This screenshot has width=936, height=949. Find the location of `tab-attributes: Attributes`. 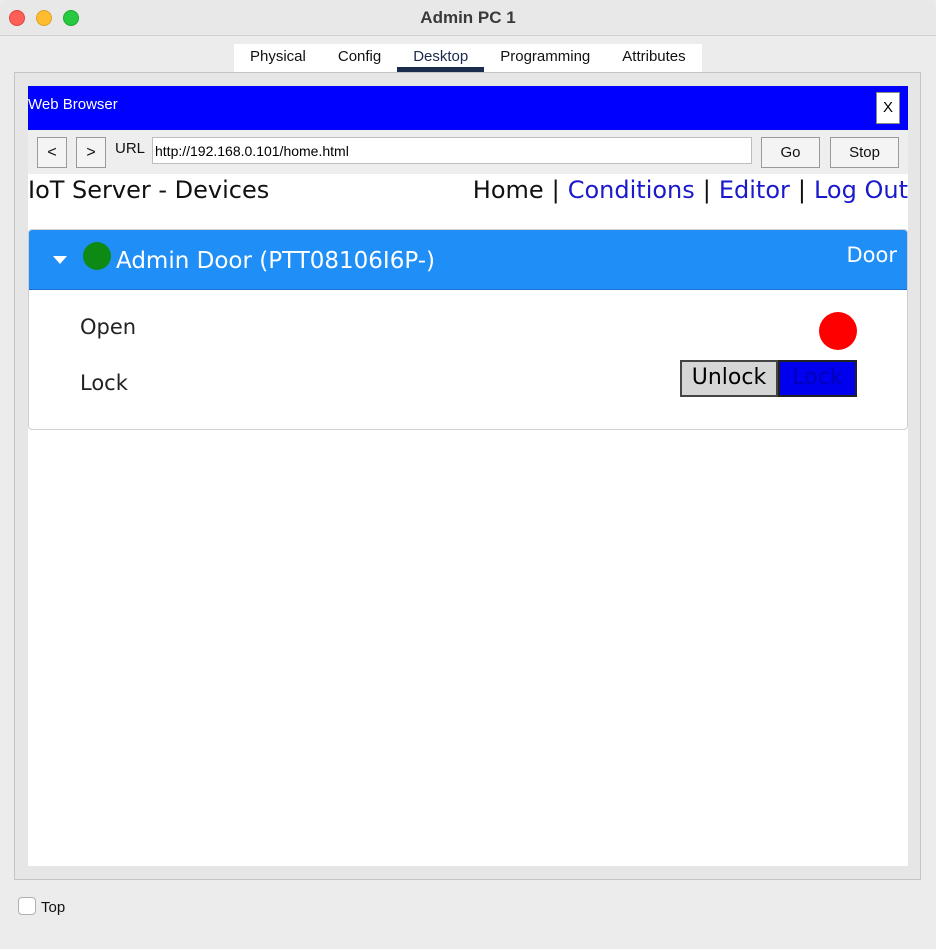

tab-attributes: Attributes is located at coordinates (653, 58).